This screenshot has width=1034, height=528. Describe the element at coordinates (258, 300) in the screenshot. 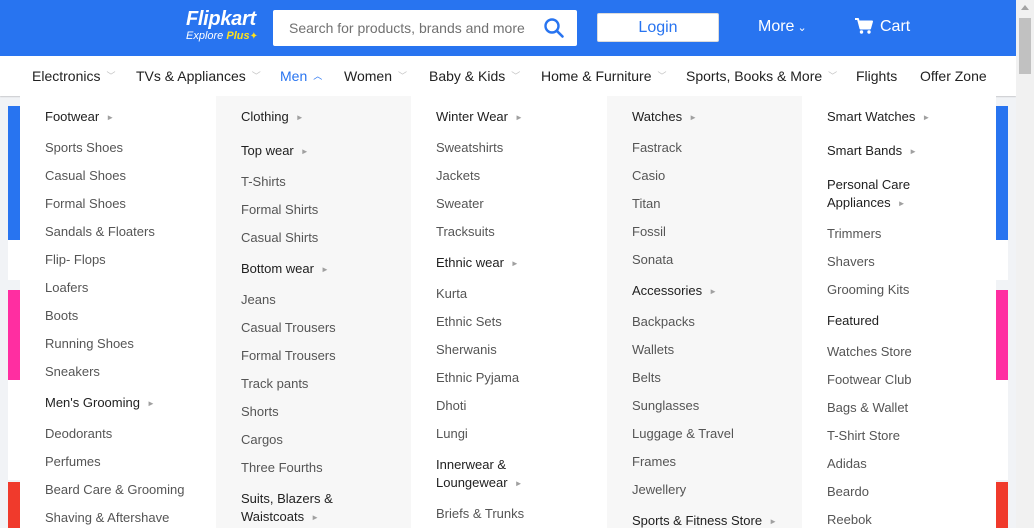

I see `menu-link-jeans: Jeans` at that location.